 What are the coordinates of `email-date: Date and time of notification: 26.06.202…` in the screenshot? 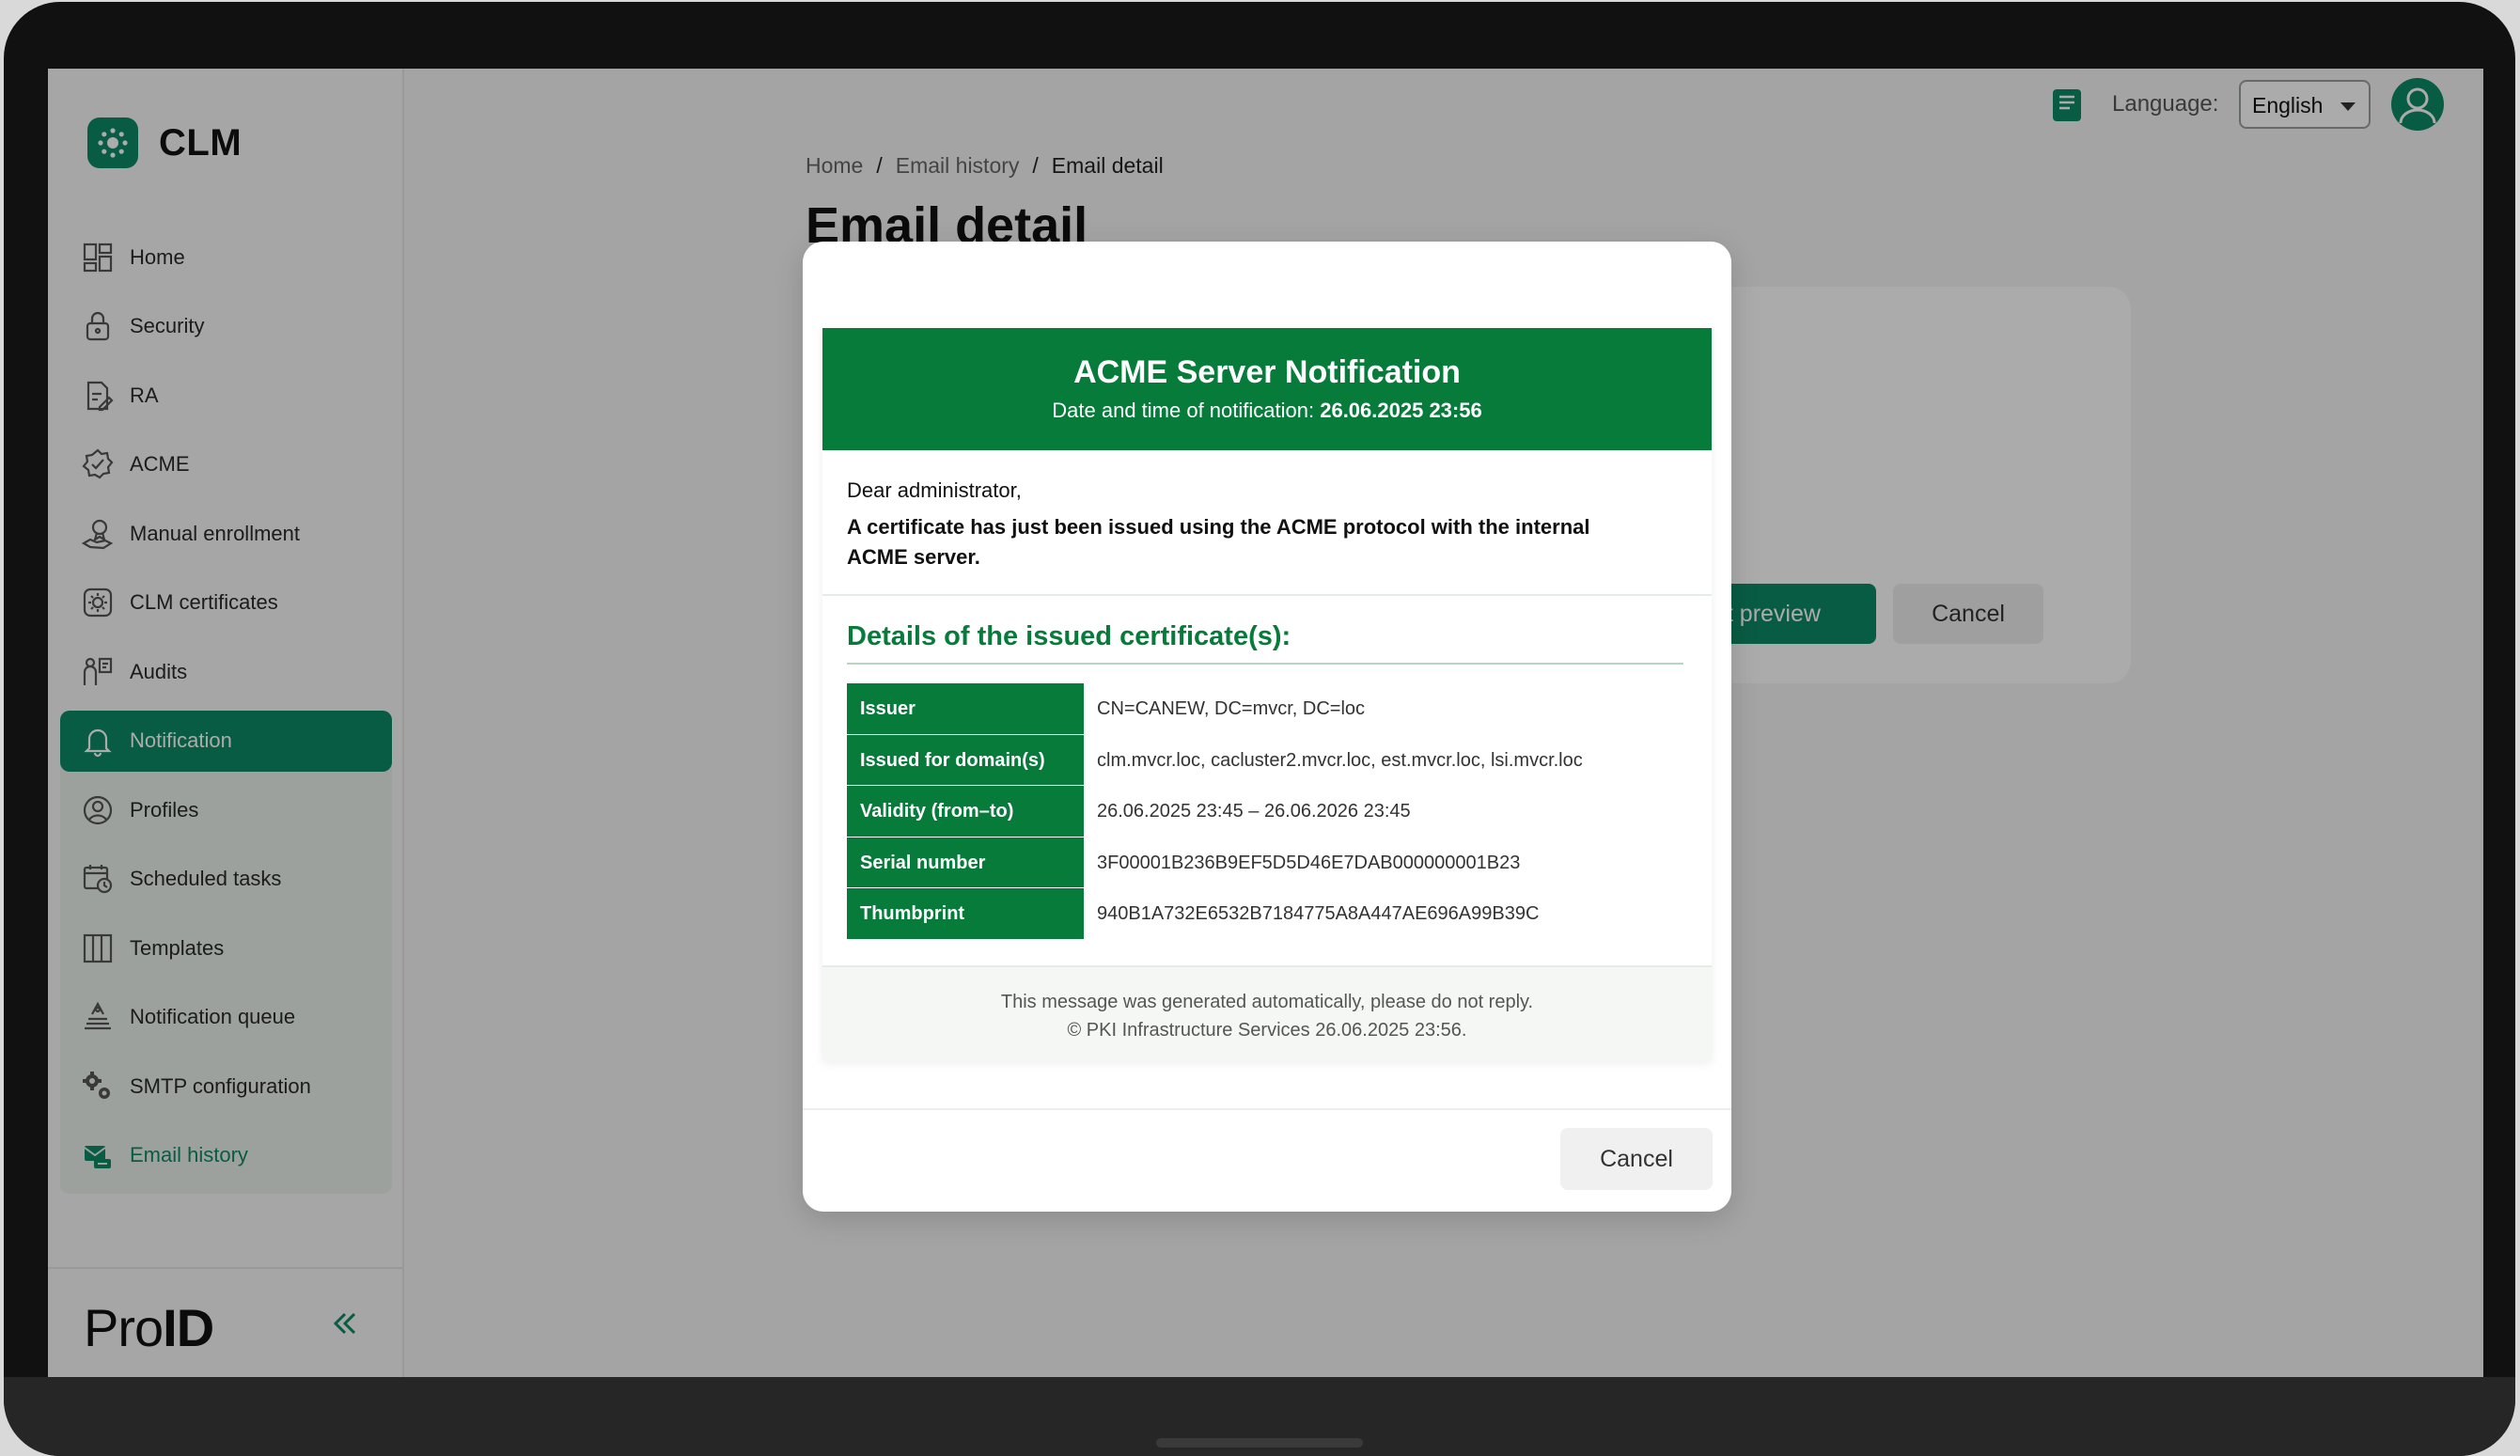 It's located at (1267, 410).